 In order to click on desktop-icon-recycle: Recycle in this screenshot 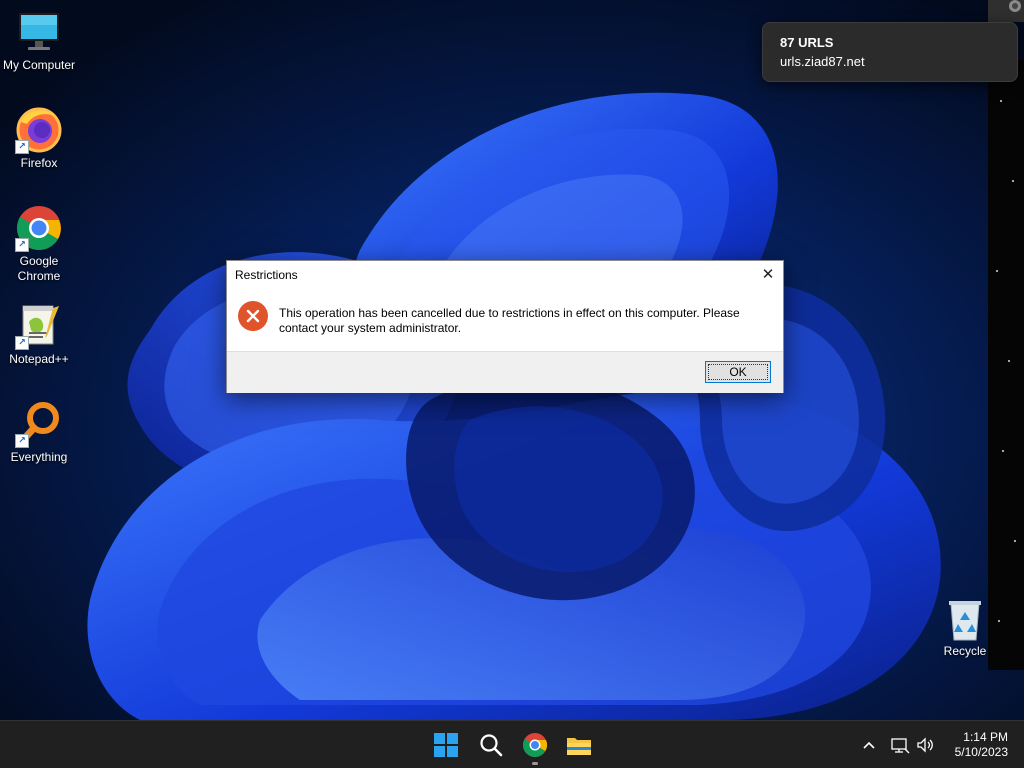, I will do `click(965, 628)`.